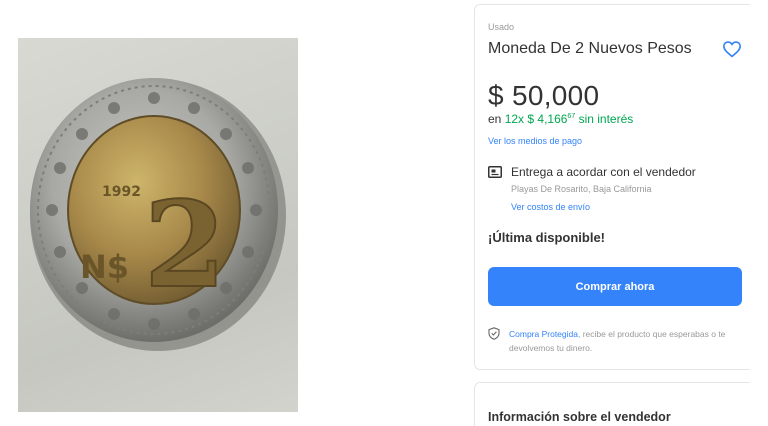 The width and height of the screenshot is (768, 426). What do you see at coordinates (536, 119) in the screenshot?
I see `installments-amount: 12x $ 4,166` at bounding box center [536, 119].